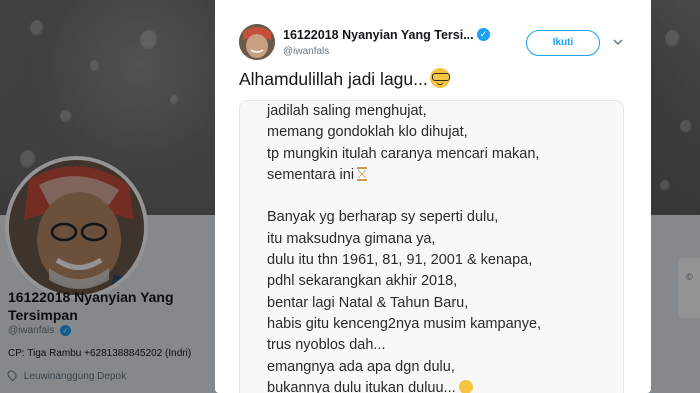 The image size is (700, 393). I want to click on poem-line: Banyak yg berharap sy seperti dulu,, so click(383, 217).